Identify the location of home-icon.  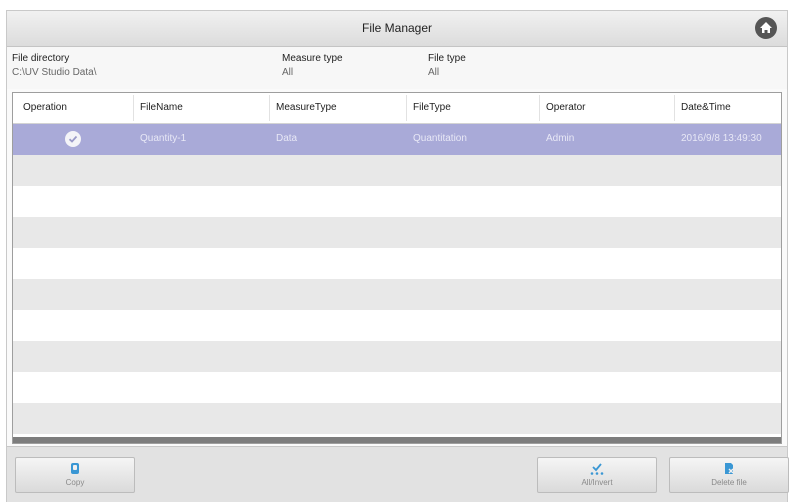
(766, 27).